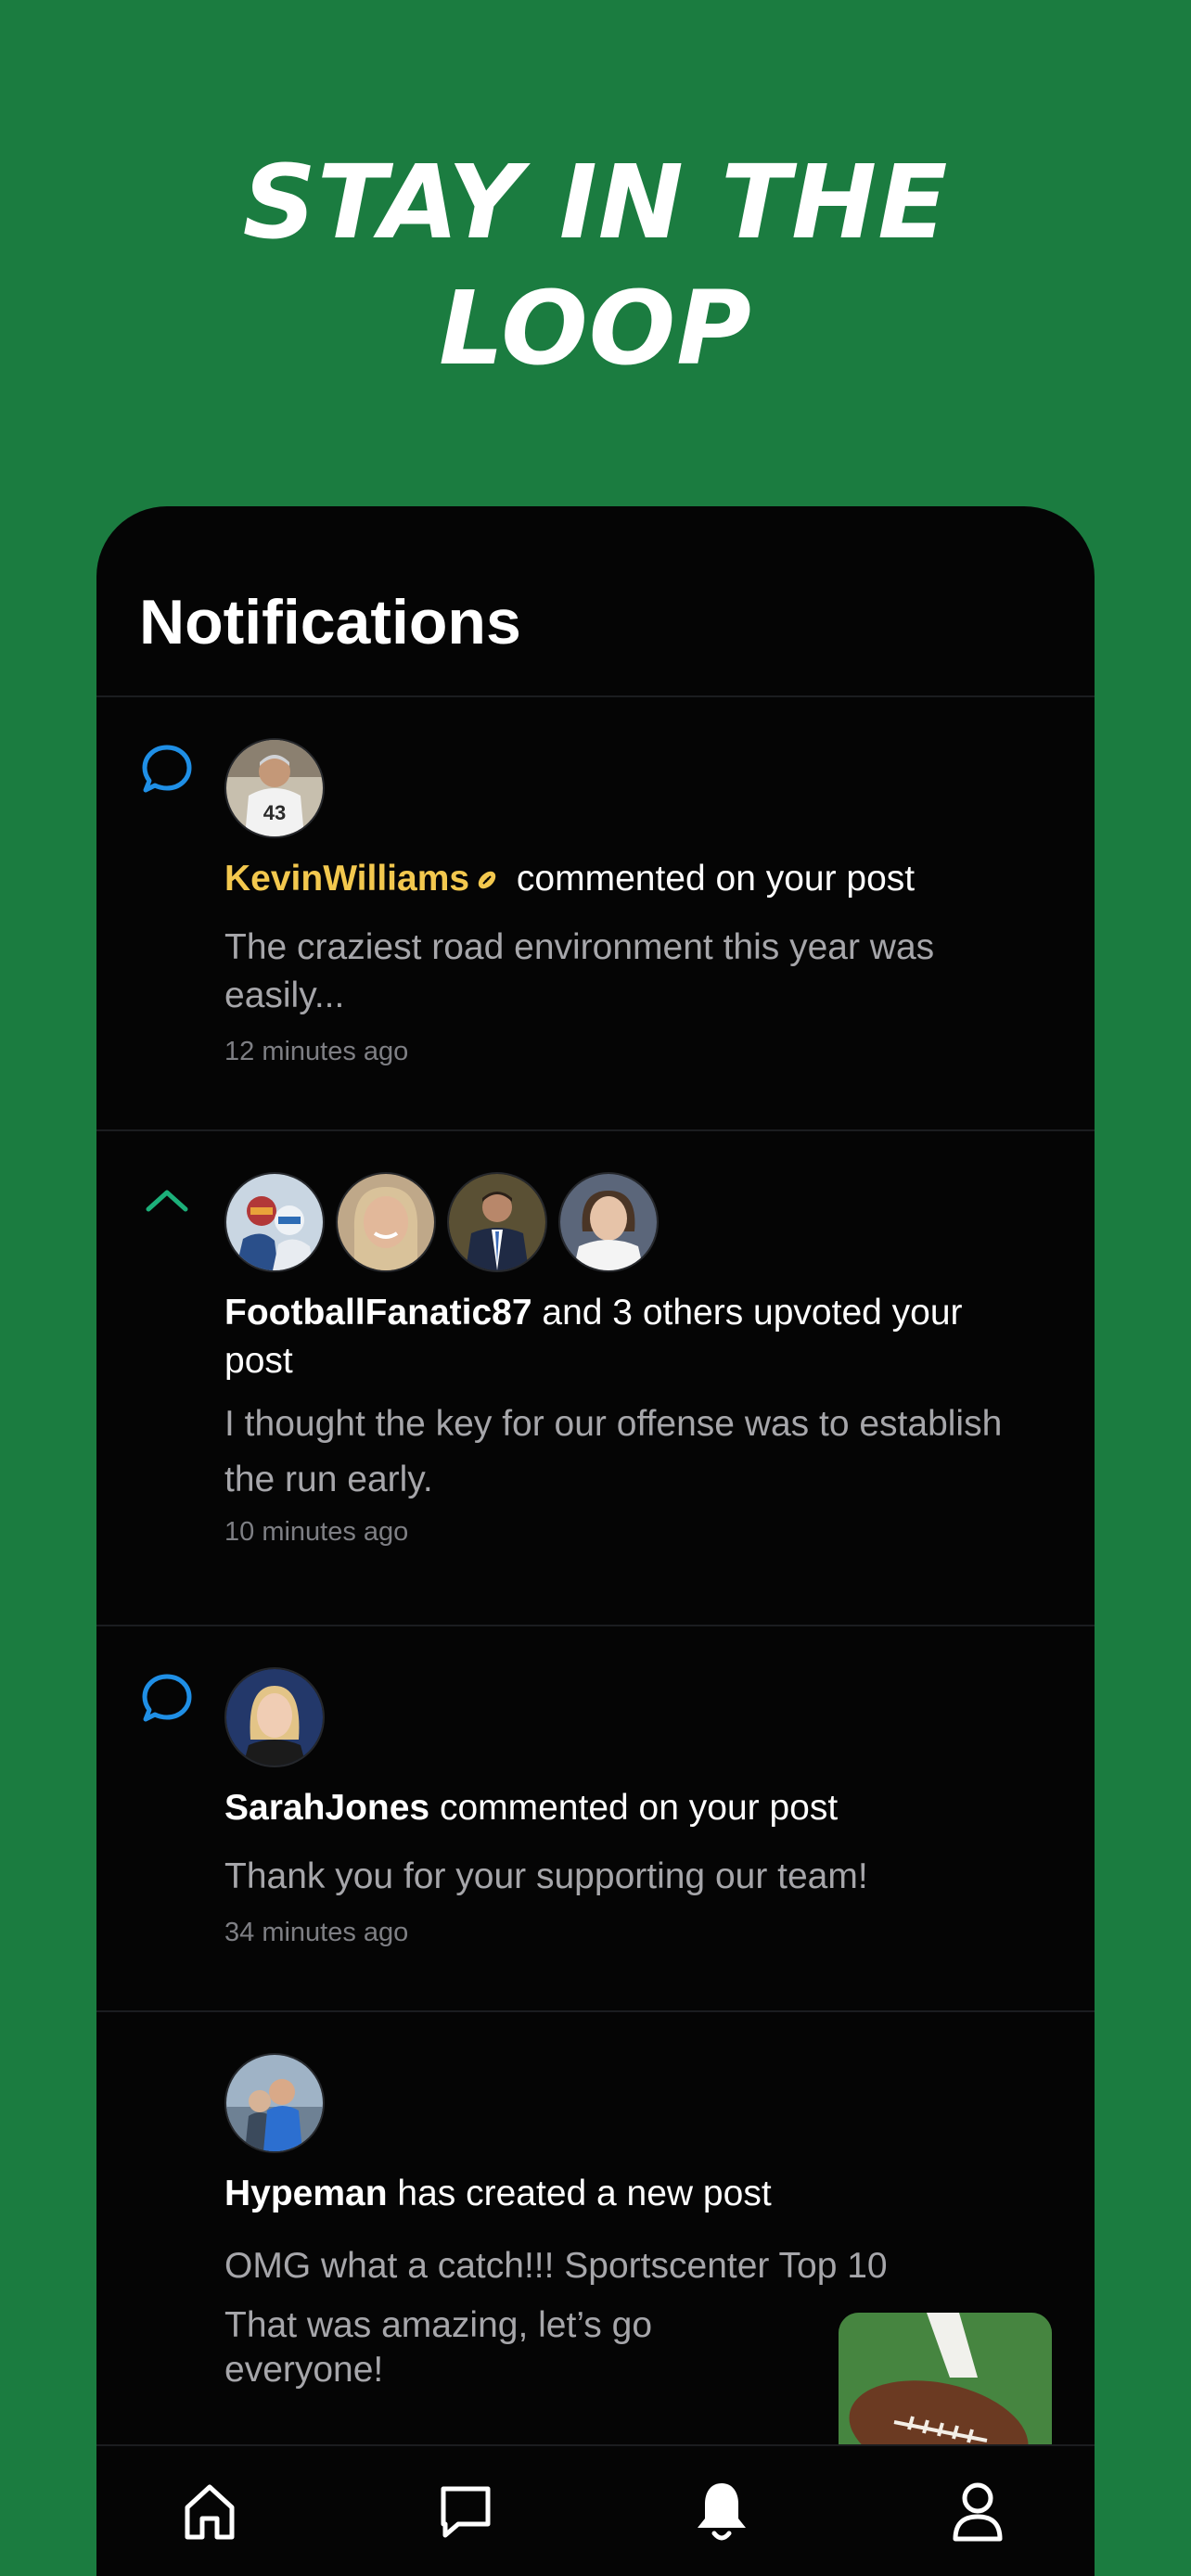 The height and width of the screenshot is (2576, 1191). I want to click on notification-text: Hypeman has created a new post, so click(632, 2194).